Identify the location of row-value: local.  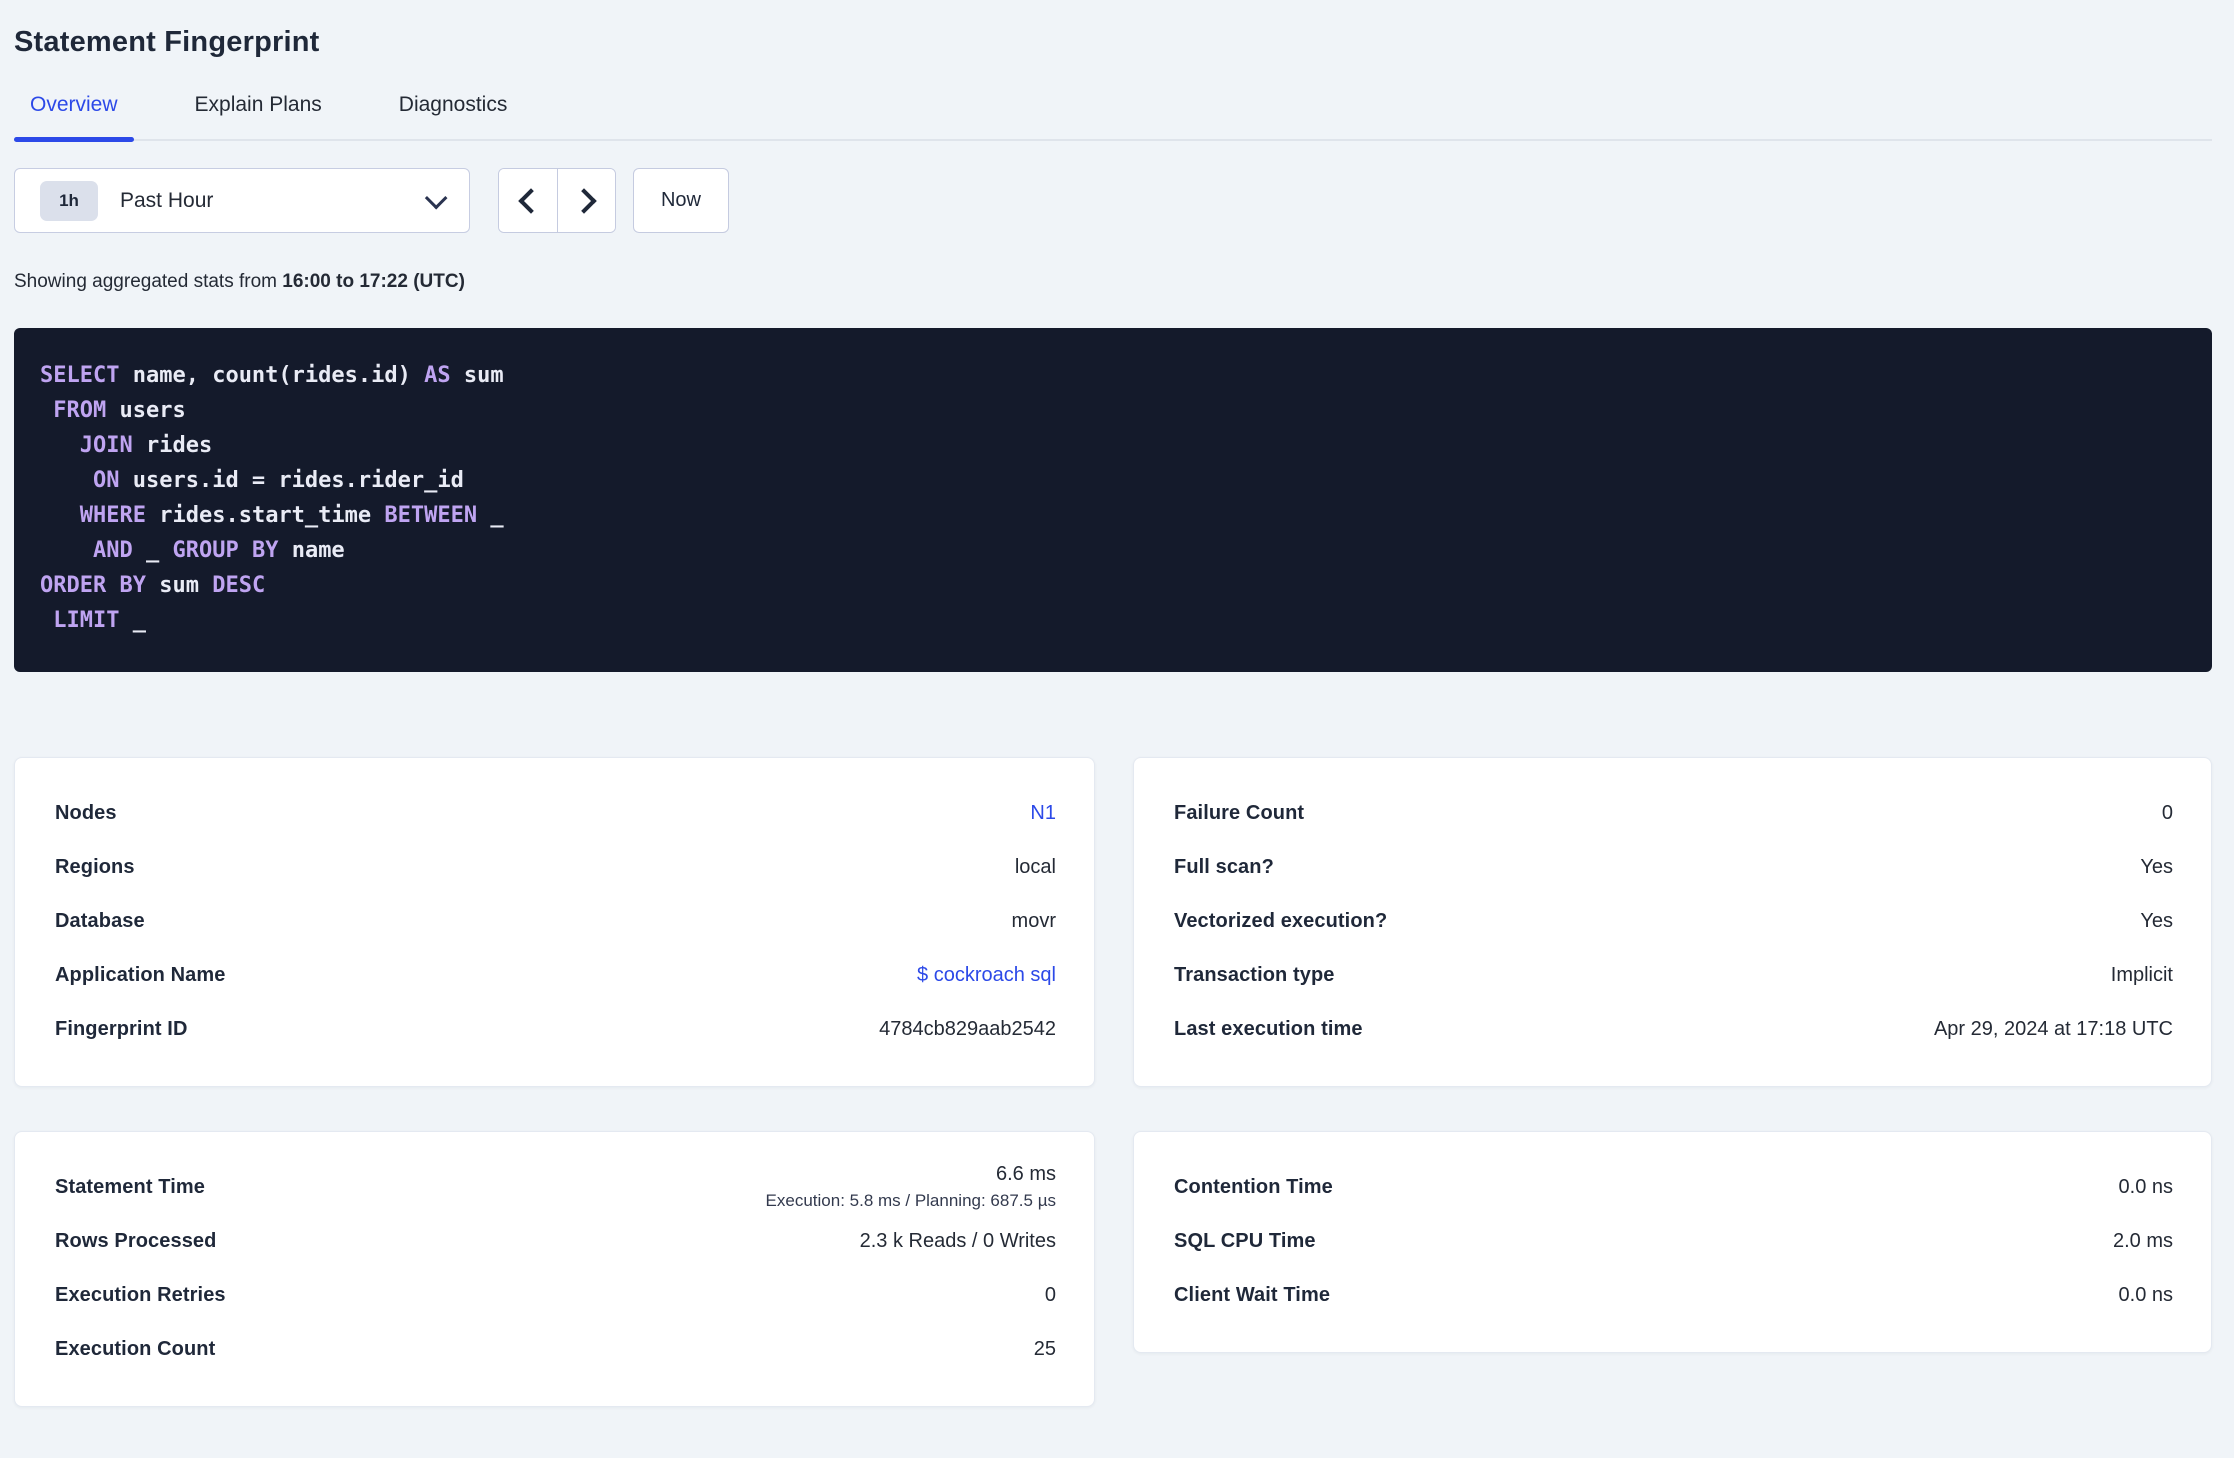
(1035, 866).